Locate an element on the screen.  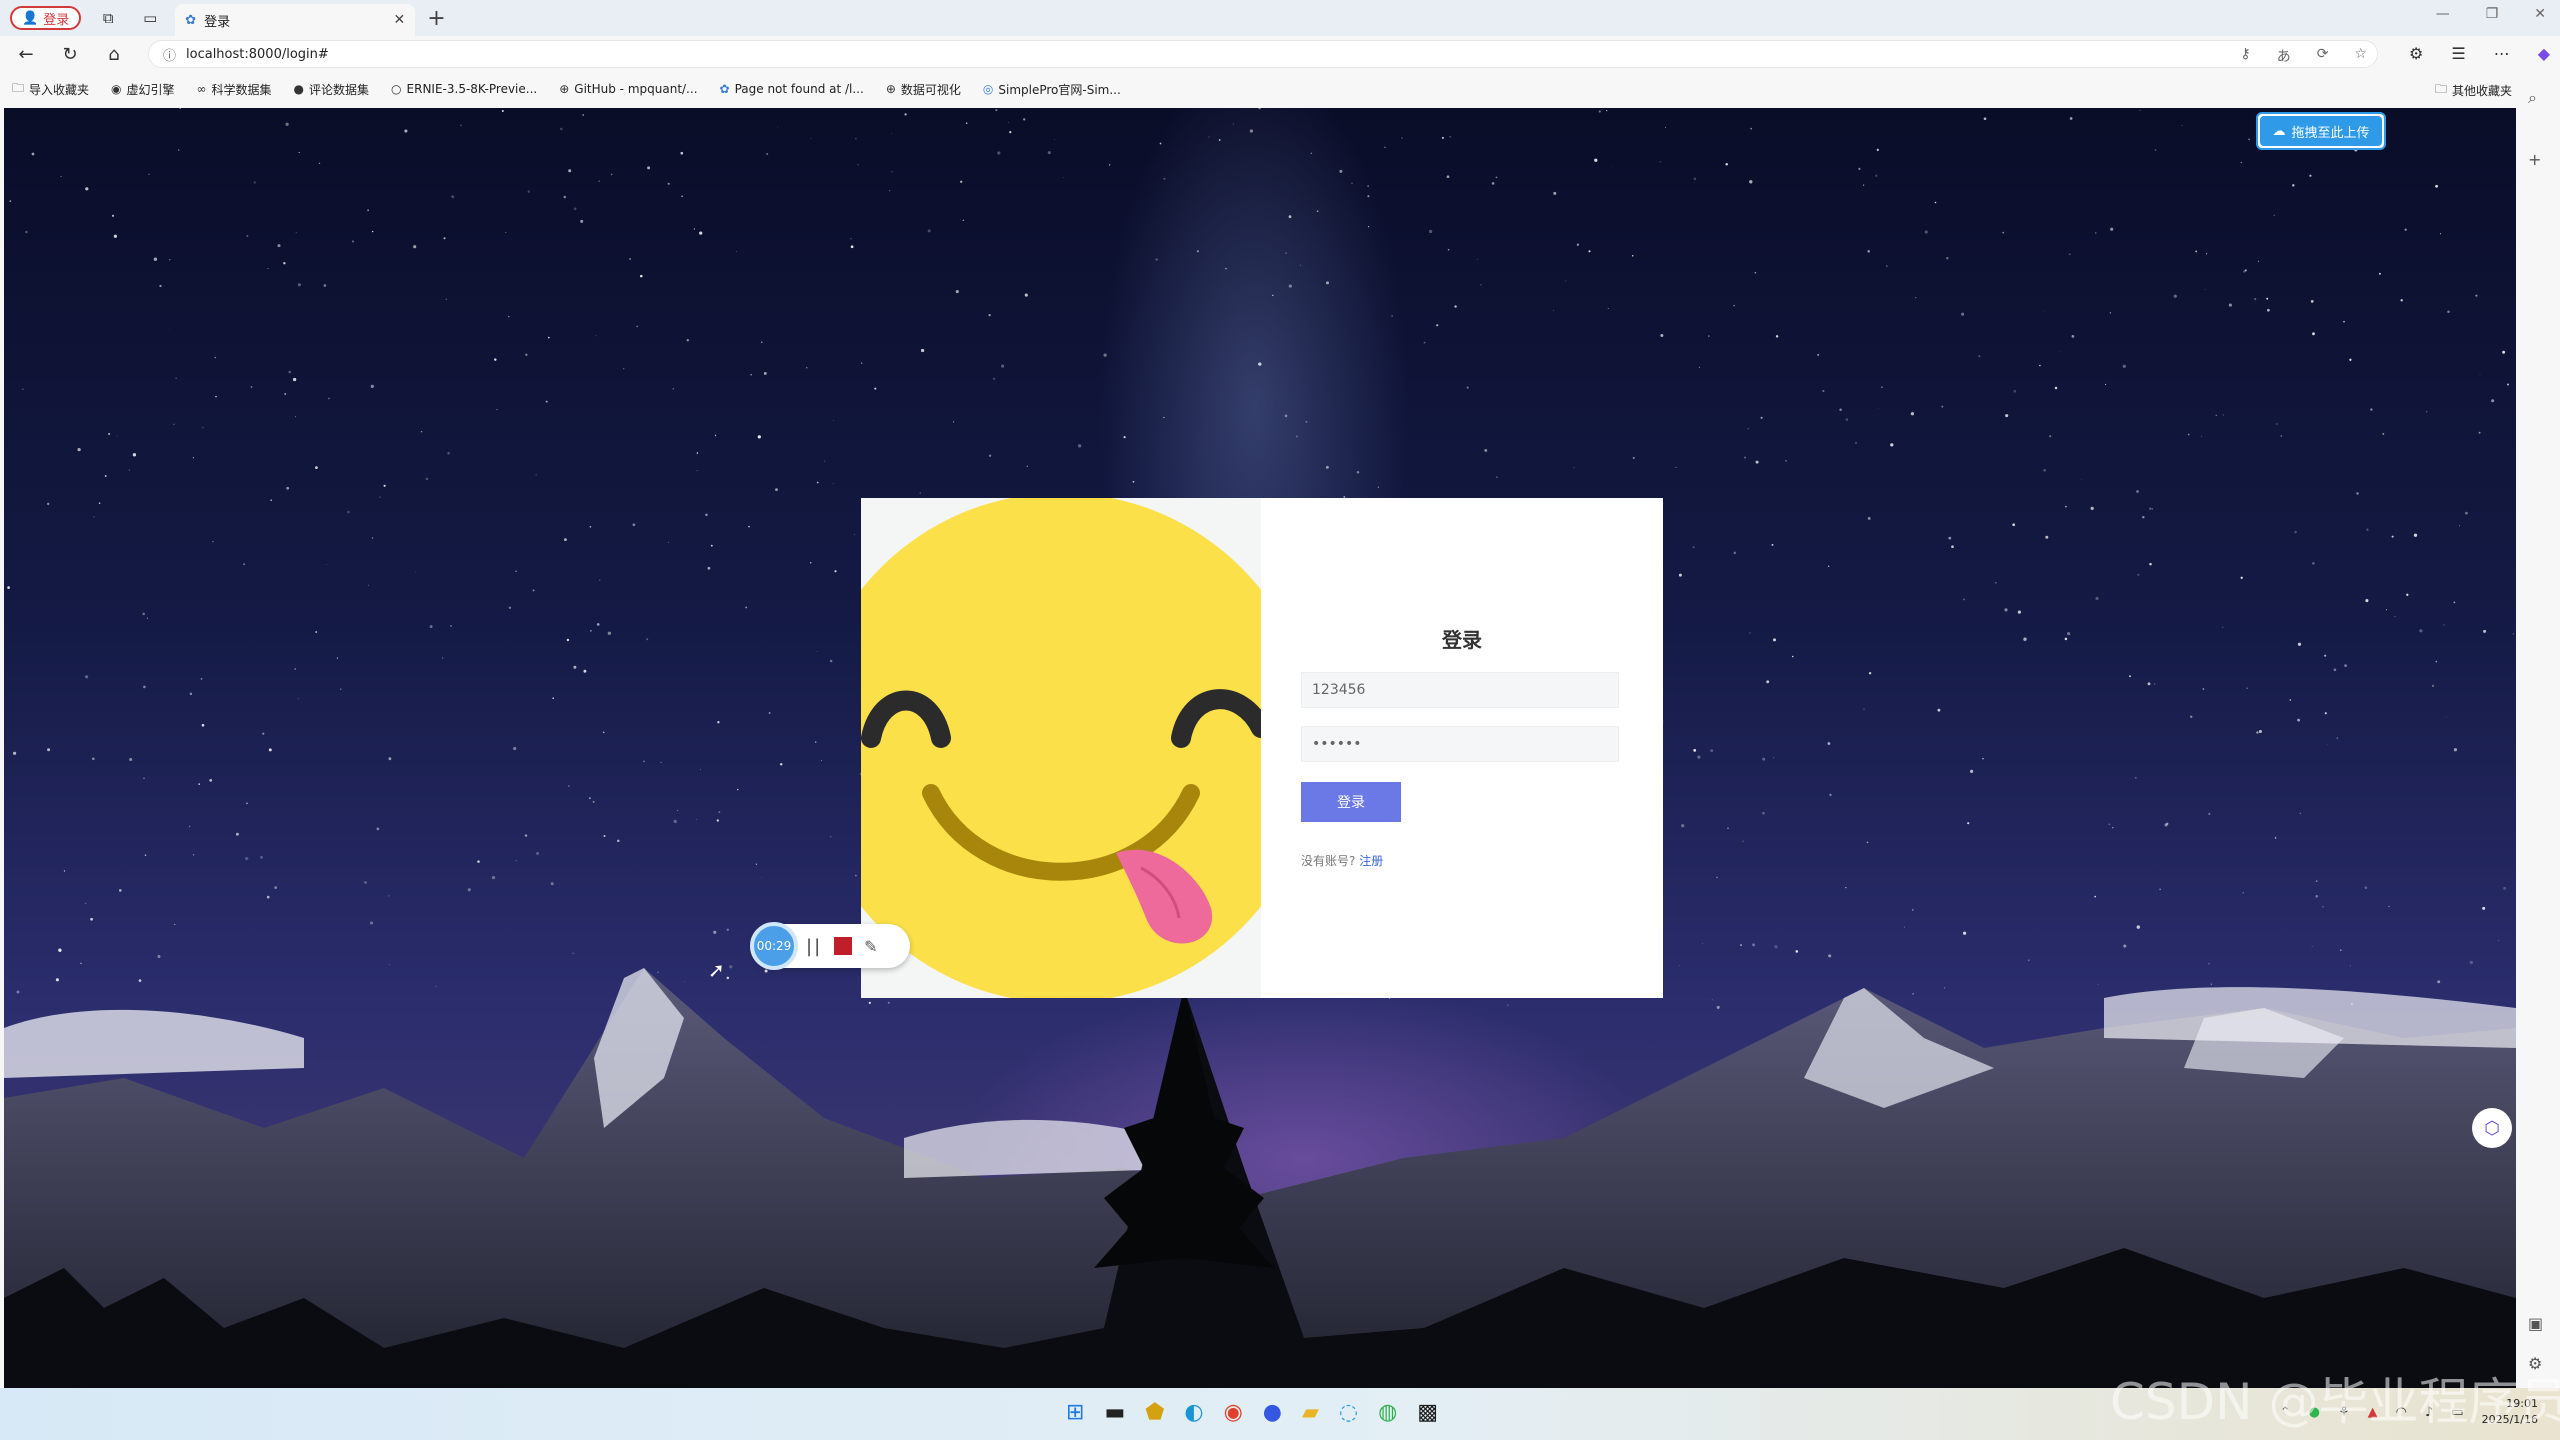
chat-icon: ◌ is located at coordinates (1348, 1412).